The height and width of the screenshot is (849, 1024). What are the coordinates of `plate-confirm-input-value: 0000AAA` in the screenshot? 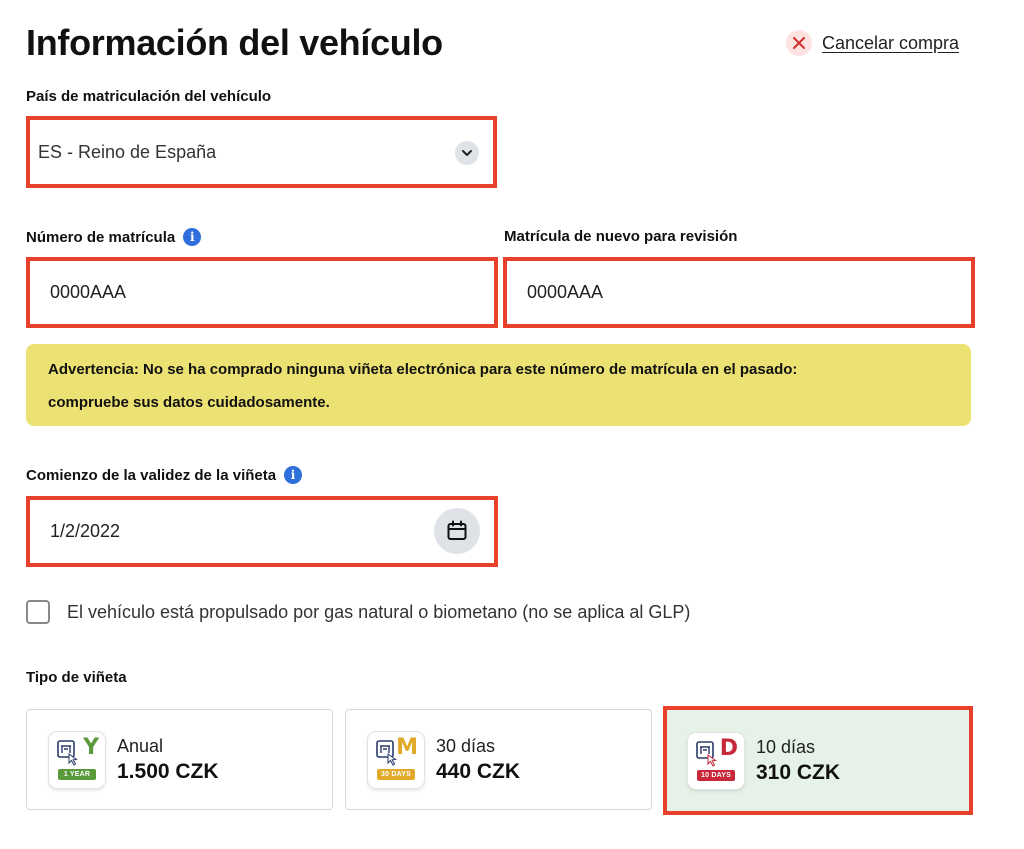 It's located at (565, 292).